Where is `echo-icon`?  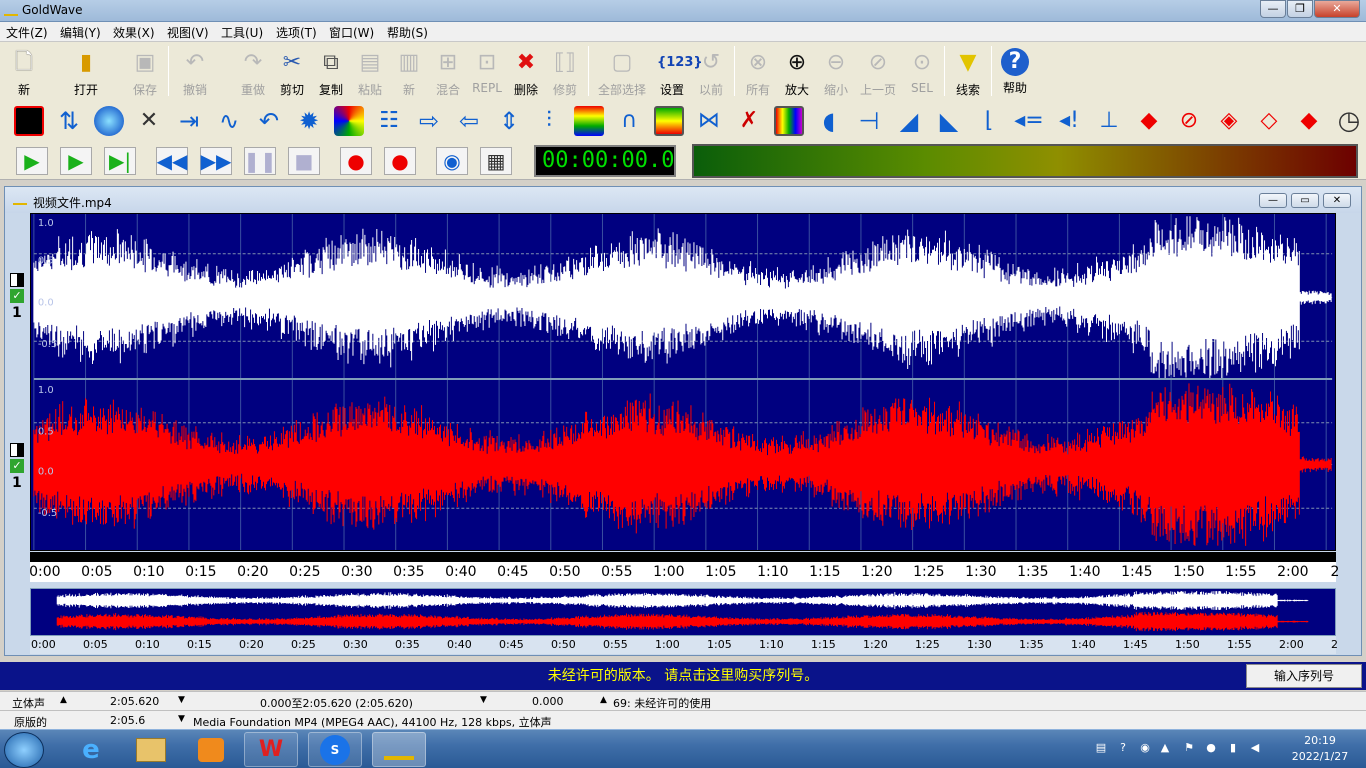 echo-icon is located at coordinates (109, 121).